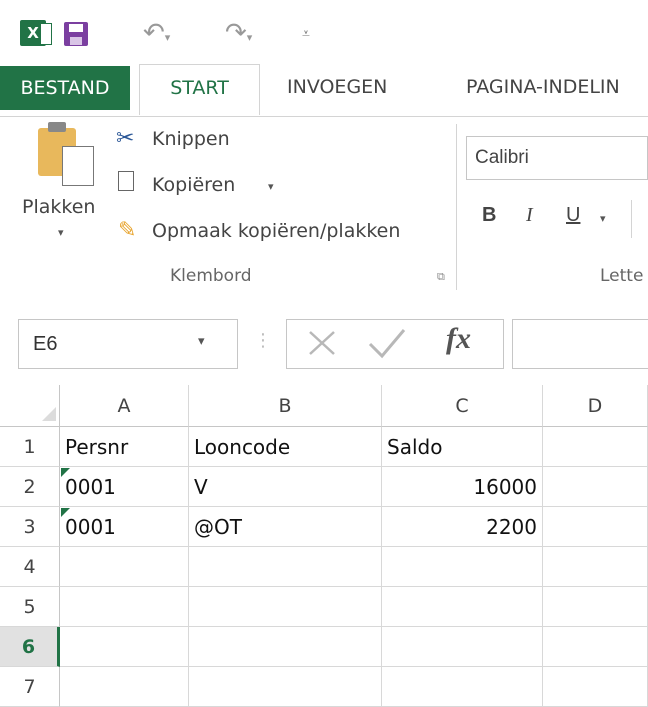 The width and height of the screenshot is (648, 707). Describe the element at coordinates (124, 567) in the screenshot. I see `cell-a4` at that location.